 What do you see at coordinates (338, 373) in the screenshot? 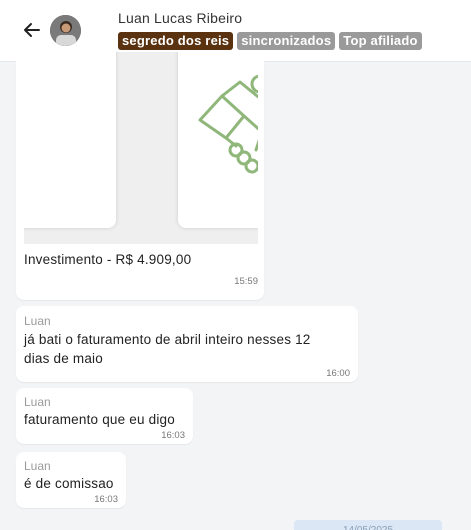
I see `message-time: 16:00` at bounding box center [338, 373].